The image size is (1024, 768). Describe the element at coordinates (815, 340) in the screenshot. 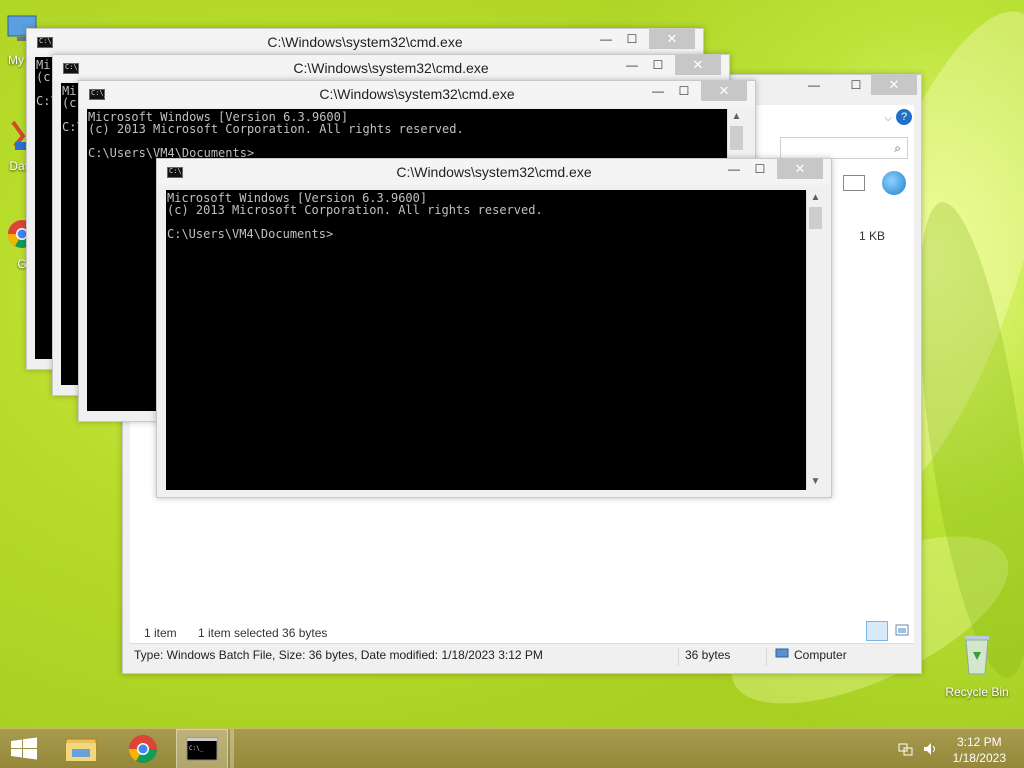

I see `vertical-scrollbar: ▲ ▼` at that location.